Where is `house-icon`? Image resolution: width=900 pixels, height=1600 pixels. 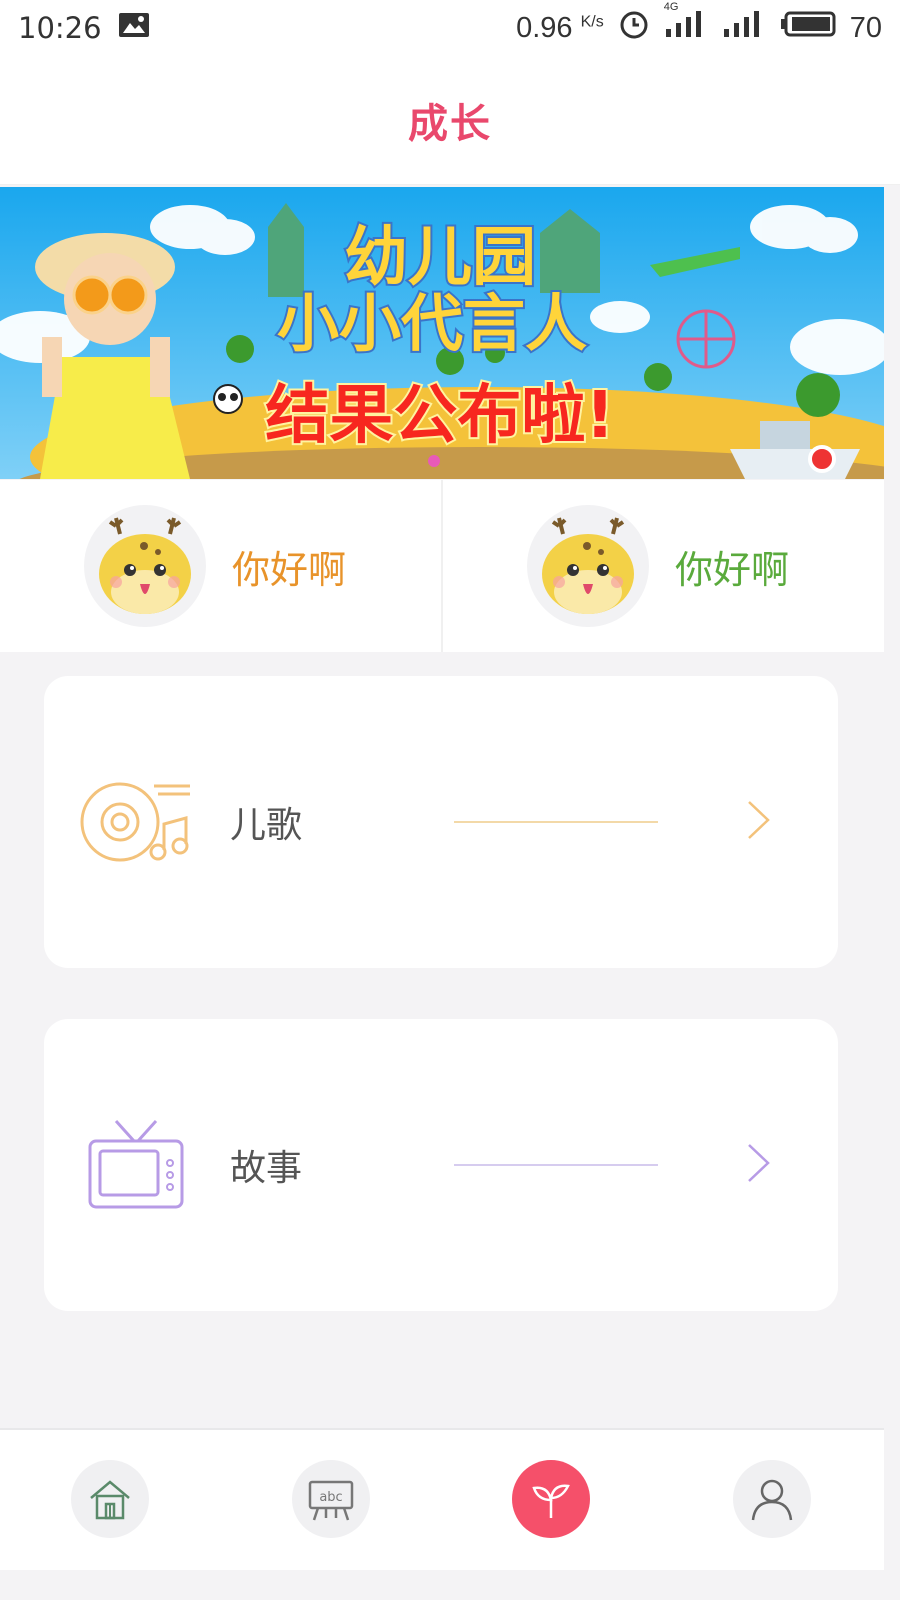 house-icon is located at coordinates (110, 1500).